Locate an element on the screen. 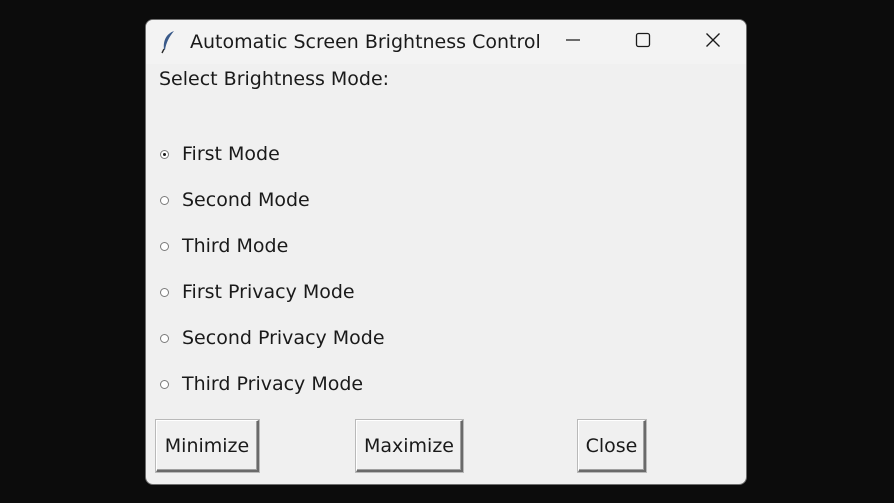  radio-third-privacy-mode: Third Privacy Mode is located at coordinates (261, 384).